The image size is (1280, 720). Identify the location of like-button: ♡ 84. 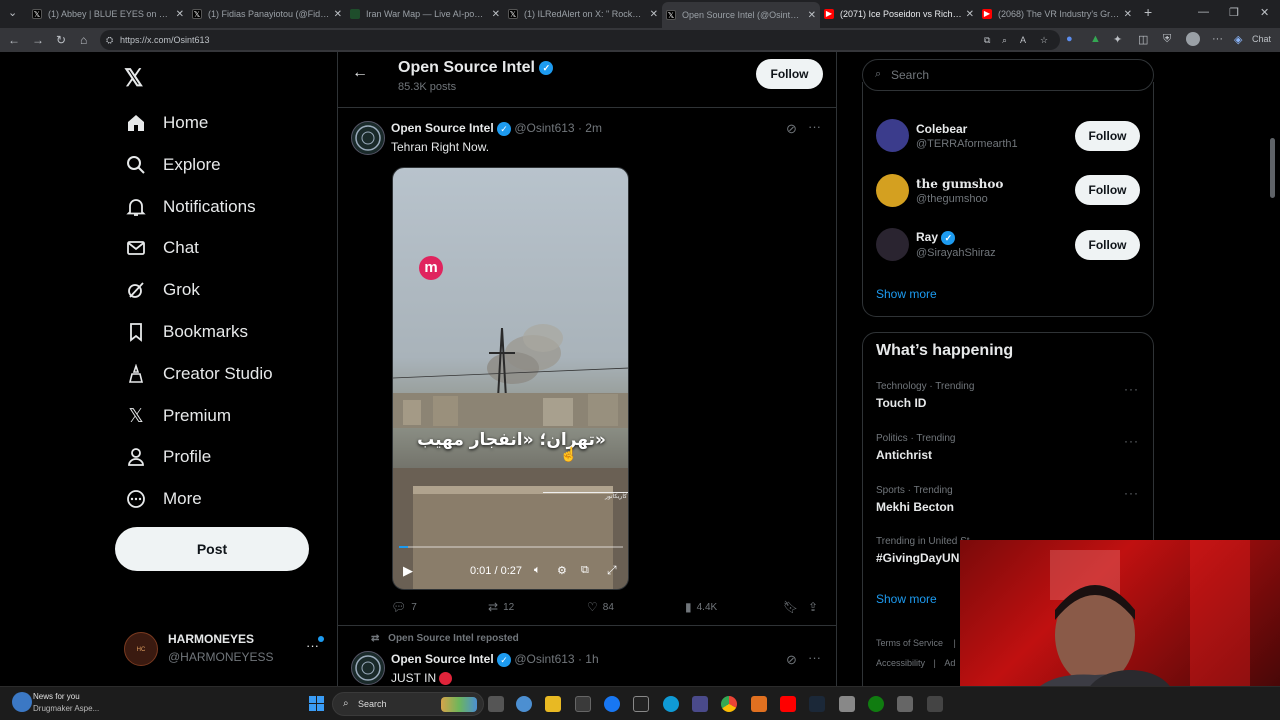
(600, 607).